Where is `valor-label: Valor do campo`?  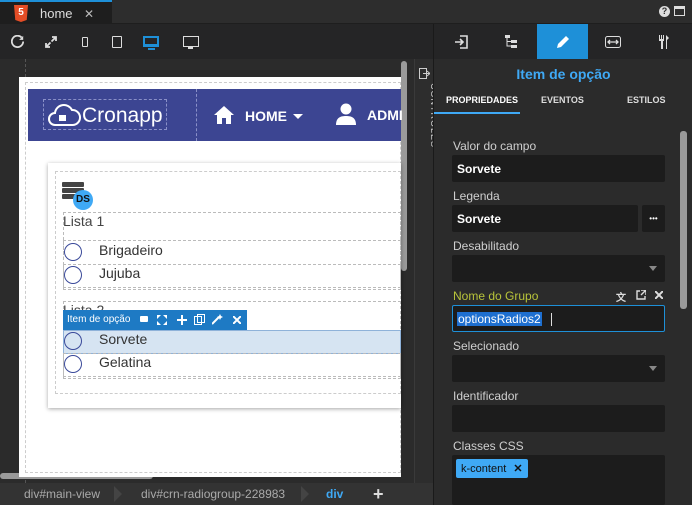
valor-label: Valor do campo is located at coordinates (495, 146).